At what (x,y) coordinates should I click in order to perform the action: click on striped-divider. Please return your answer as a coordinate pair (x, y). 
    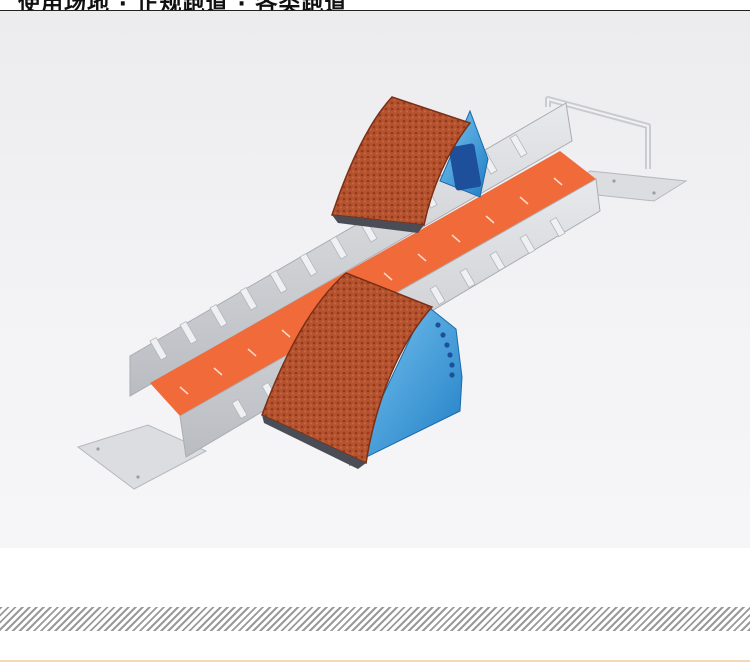
    Looking at the image, I should click on (375, 619).